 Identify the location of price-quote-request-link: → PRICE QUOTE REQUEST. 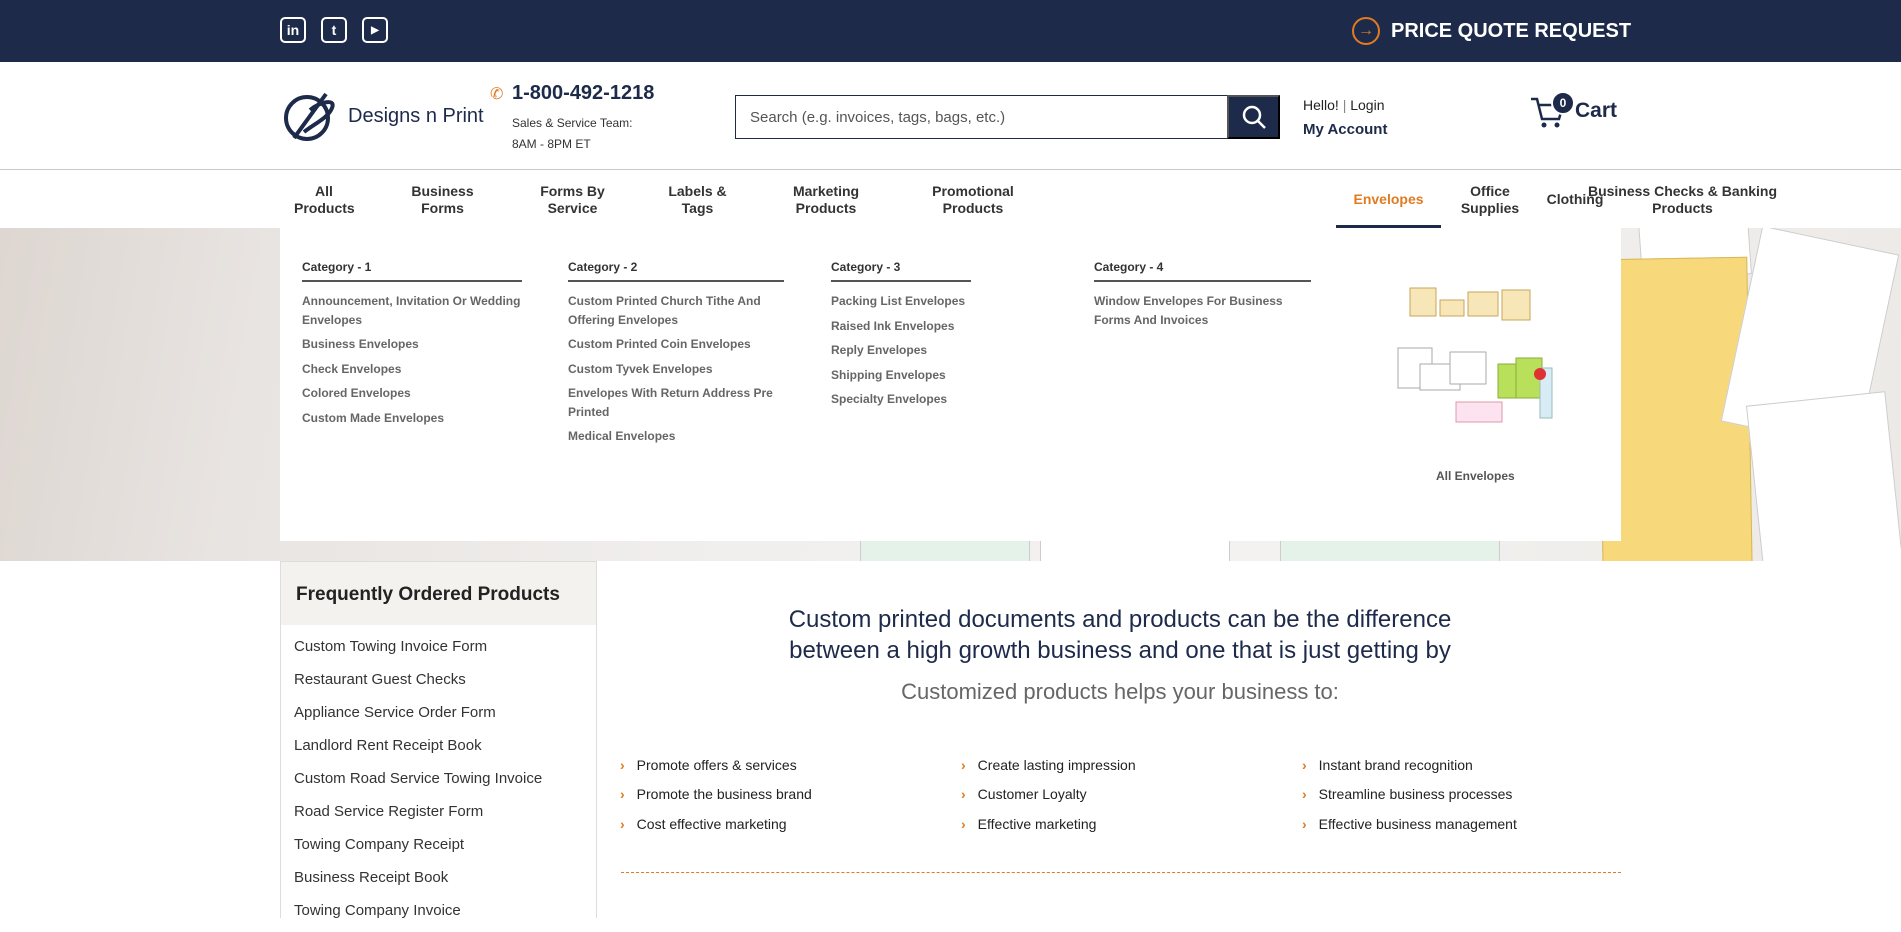
(1491, 31).